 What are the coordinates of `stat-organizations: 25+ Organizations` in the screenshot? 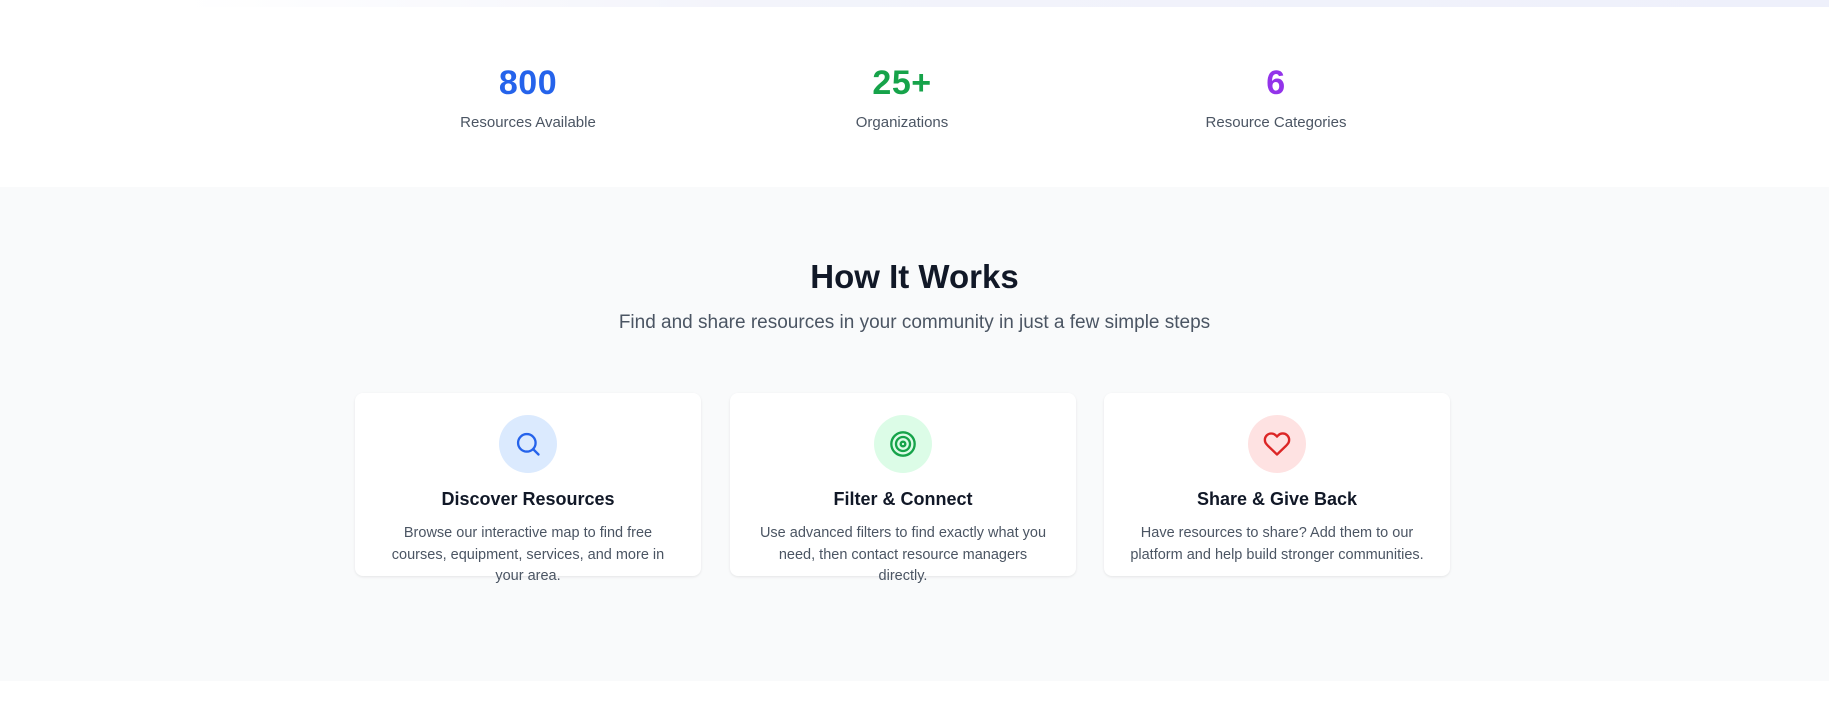 It's located at (902, 98).